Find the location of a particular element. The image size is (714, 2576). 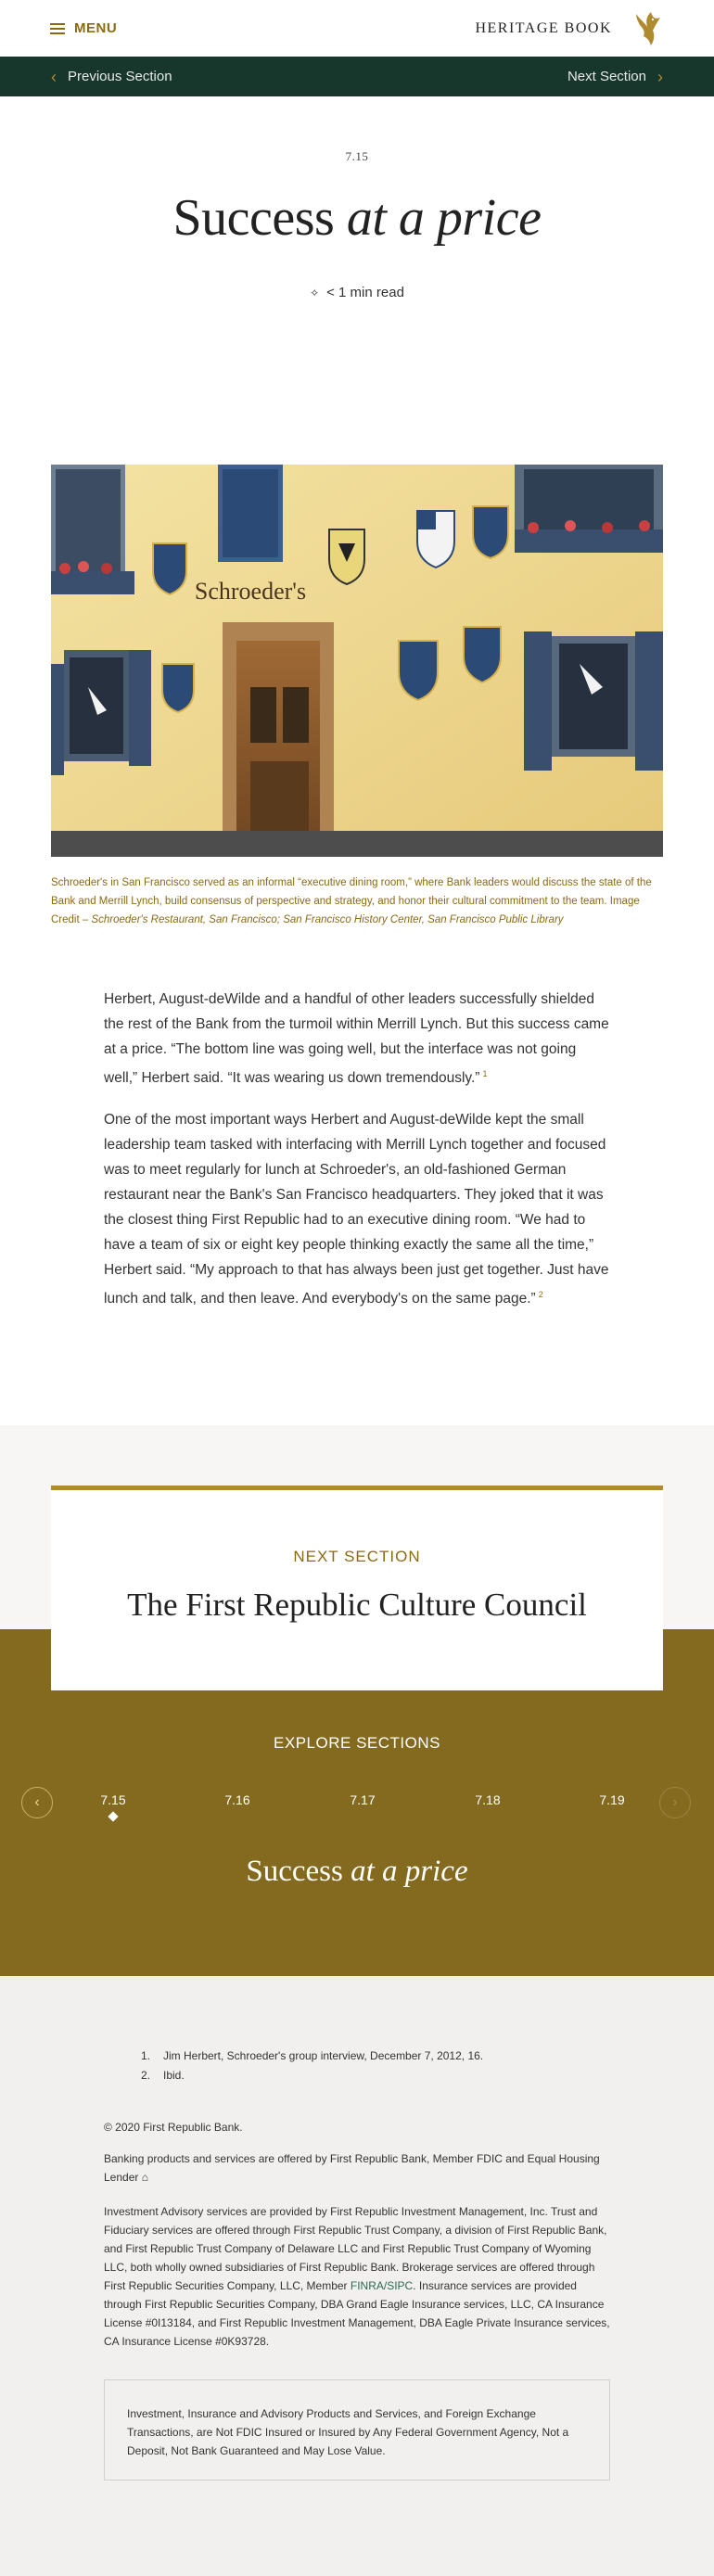

hamburger-icon is located at coordinates (57, 28).